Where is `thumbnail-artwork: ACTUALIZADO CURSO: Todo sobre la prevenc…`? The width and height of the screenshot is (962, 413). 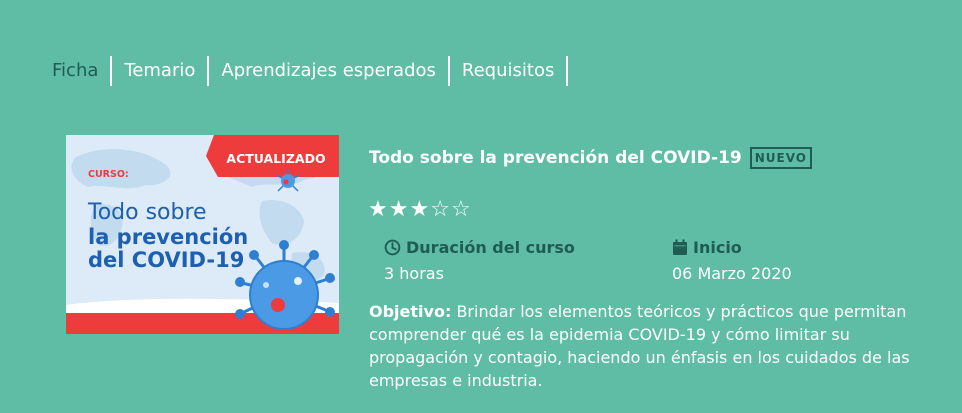 thumbnail-artwork: ACTUALIZADO CURSO: Todo sobre la prevenc… is located at coordinates (202, 234).